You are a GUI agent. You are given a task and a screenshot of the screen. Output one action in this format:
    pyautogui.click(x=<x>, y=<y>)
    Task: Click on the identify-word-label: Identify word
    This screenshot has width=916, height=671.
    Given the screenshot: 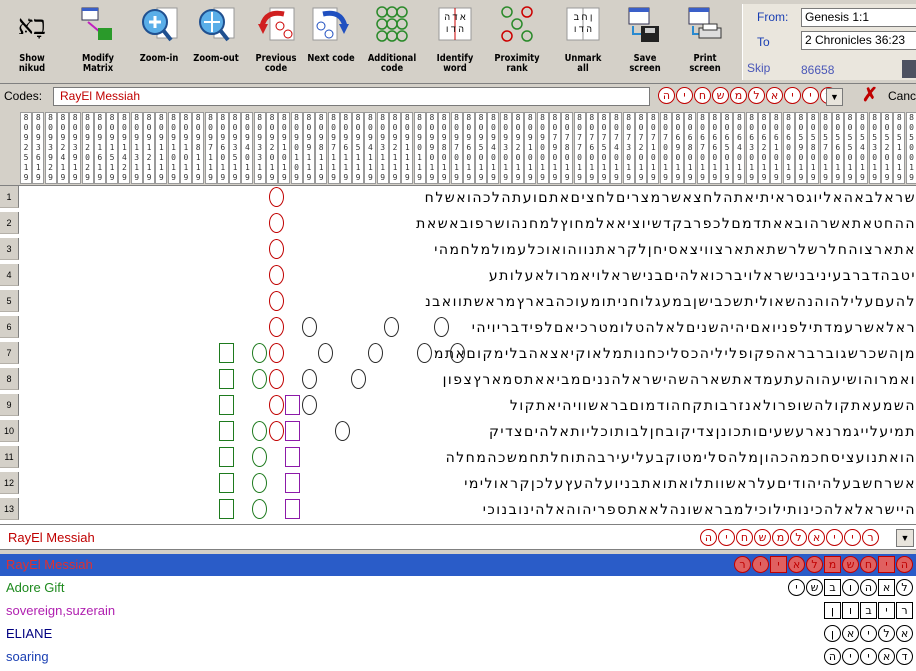 What is the action you would take?
    pyautogui.click(x=455, y=63)
    